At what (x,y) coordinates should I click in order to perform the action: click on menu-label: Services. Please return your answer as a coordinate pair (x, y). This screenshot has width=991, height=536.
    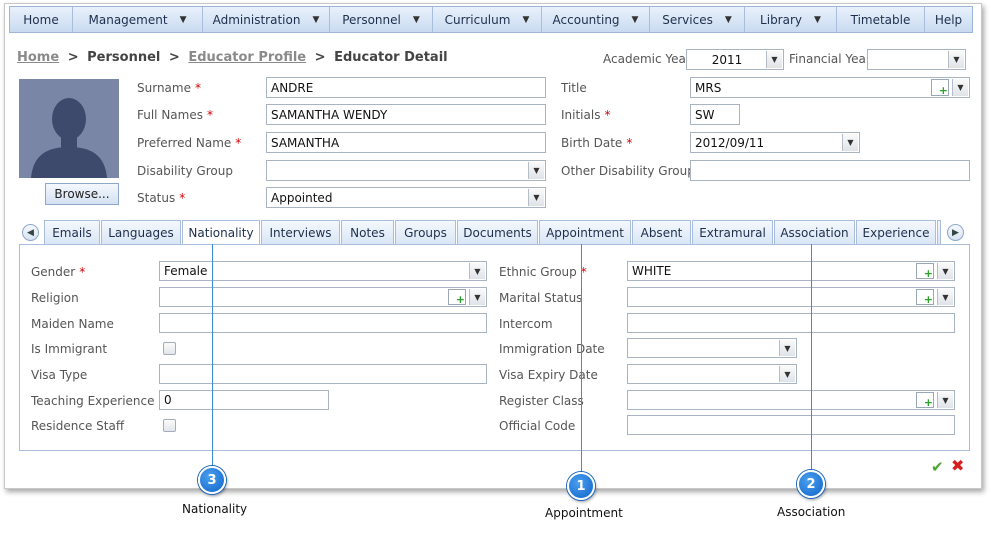
    Looking at the image, I should click on (687, 19).